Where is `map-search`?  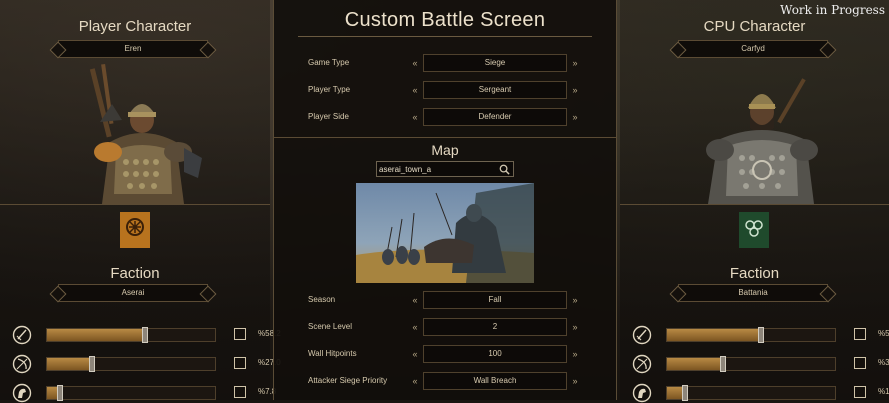
map-search is located at coordinates (445, 169).